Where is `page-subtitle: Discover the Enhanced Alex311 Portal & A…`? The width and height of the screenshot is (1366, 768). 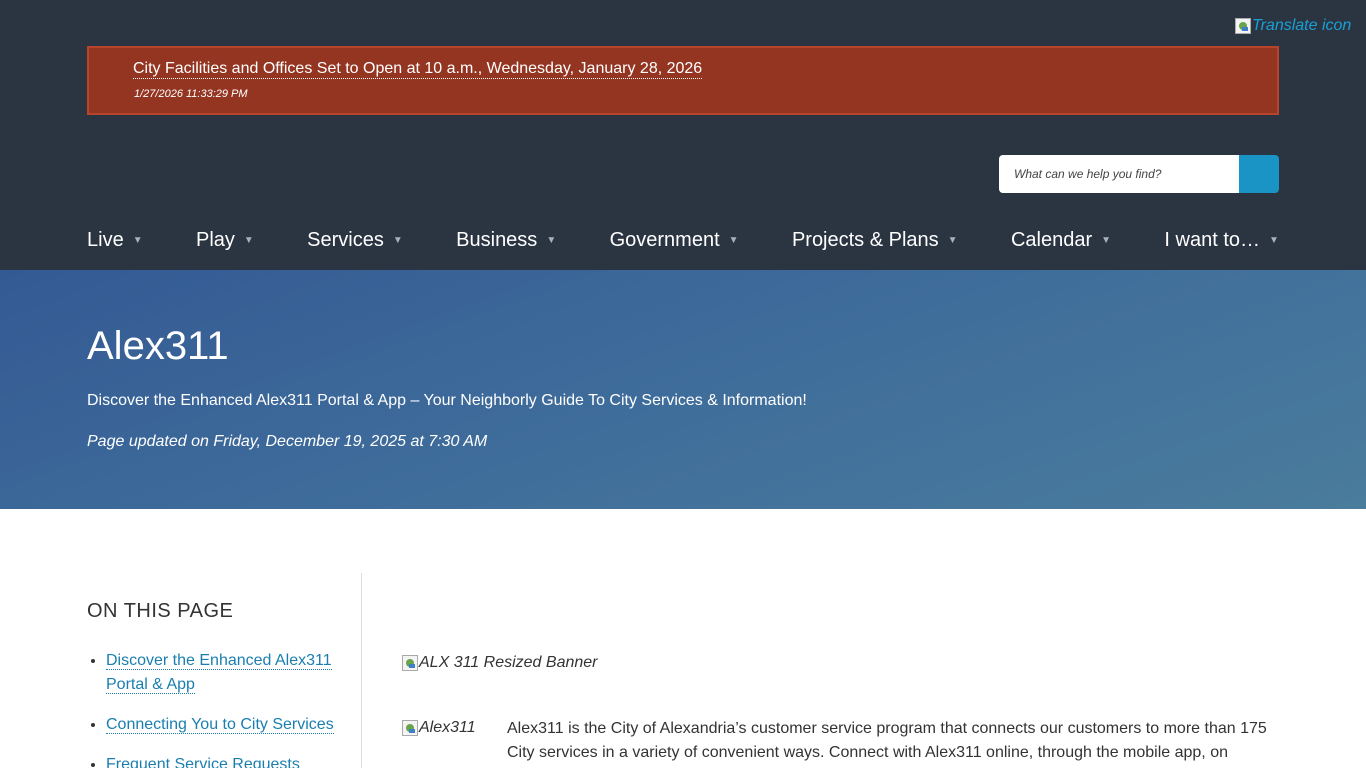
page-subtitle: Discover the Enhanced Alex311 Portal & A… is located at coordinates (447, 400).